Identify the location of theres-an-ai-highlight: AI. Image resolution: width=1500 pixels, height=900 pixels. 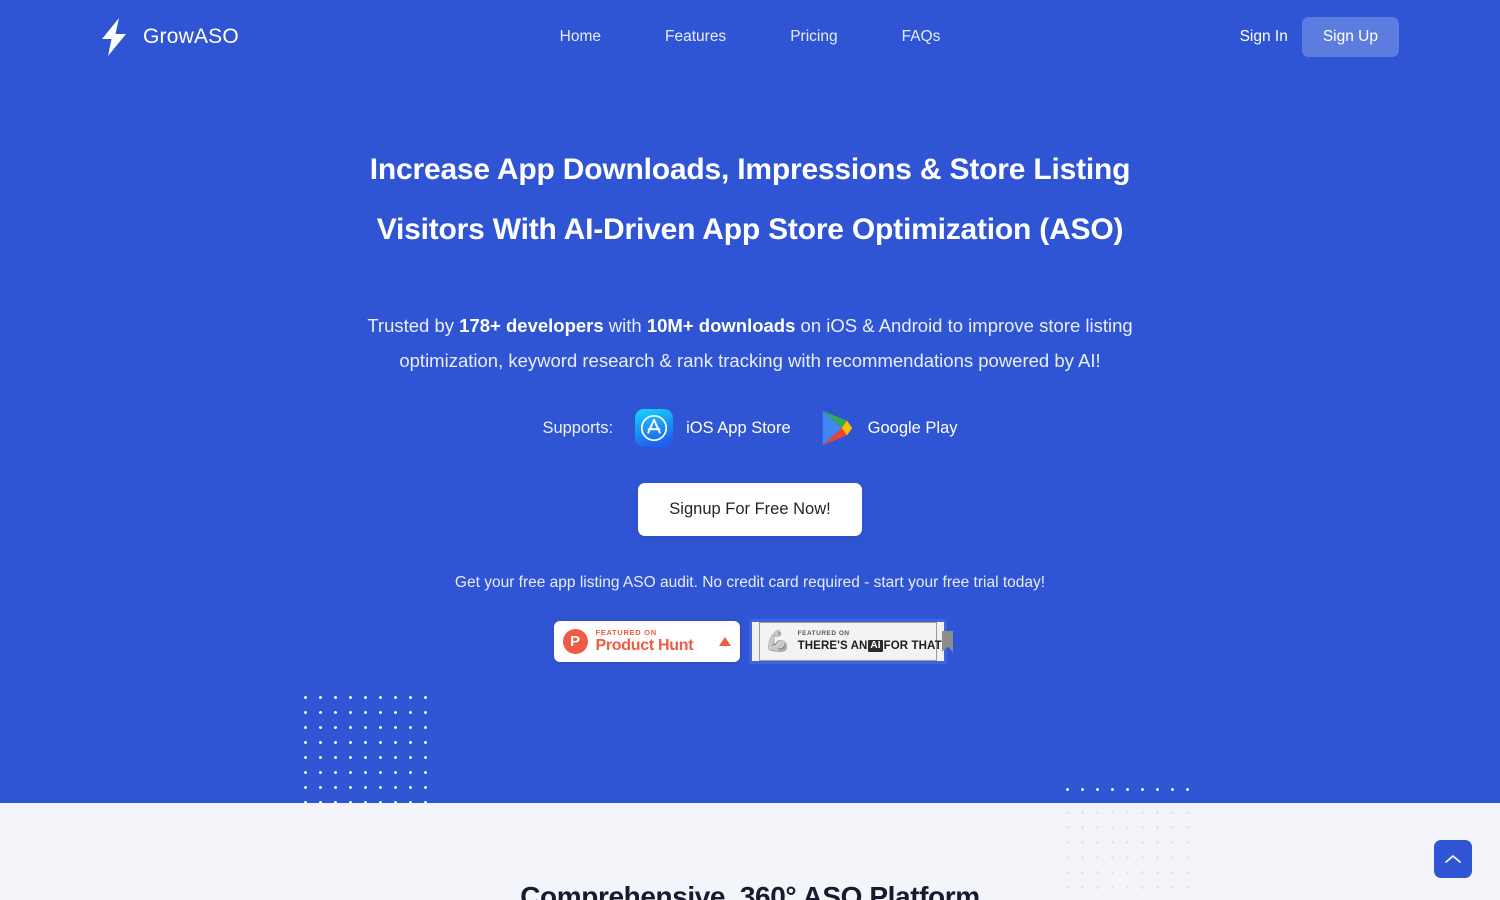
(875, 646).